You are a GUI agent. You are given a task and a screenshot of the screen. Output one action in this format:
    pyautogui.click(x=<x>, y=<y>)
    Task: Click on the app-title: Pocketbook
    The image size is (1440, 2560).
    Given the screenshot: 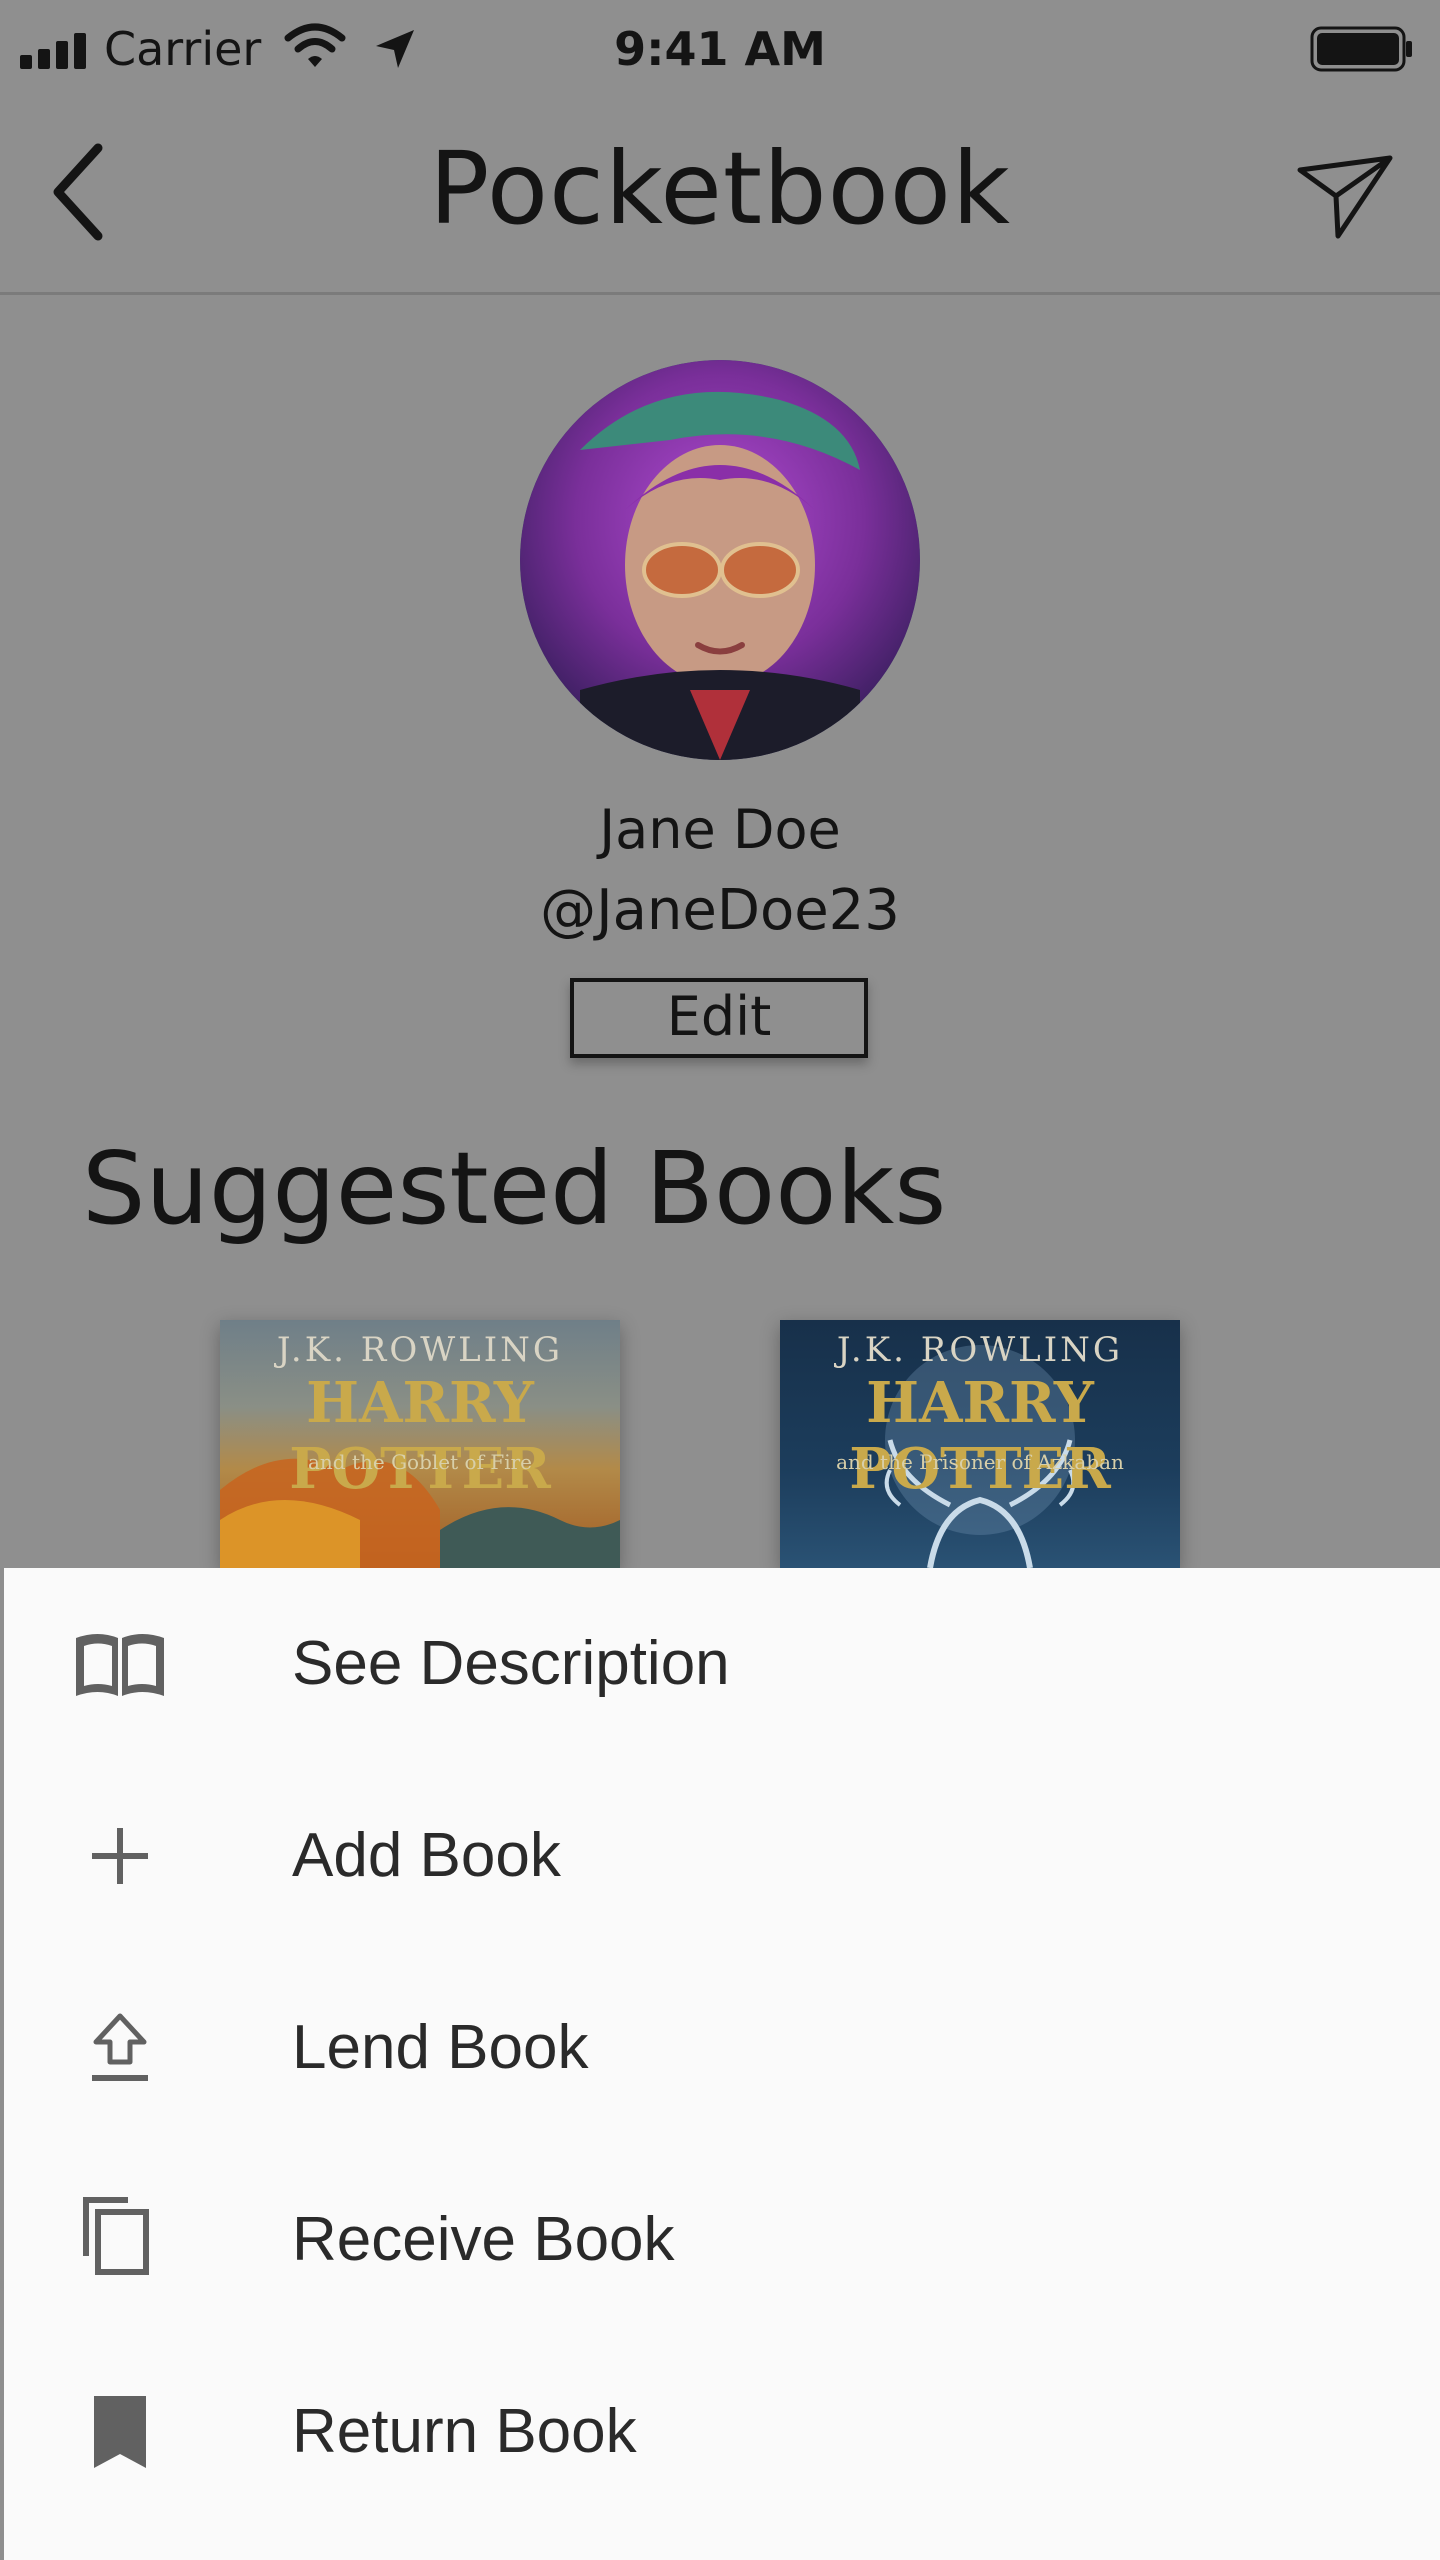 What is the action you would take?
    pyautogui.click(x=720, y=188)
    